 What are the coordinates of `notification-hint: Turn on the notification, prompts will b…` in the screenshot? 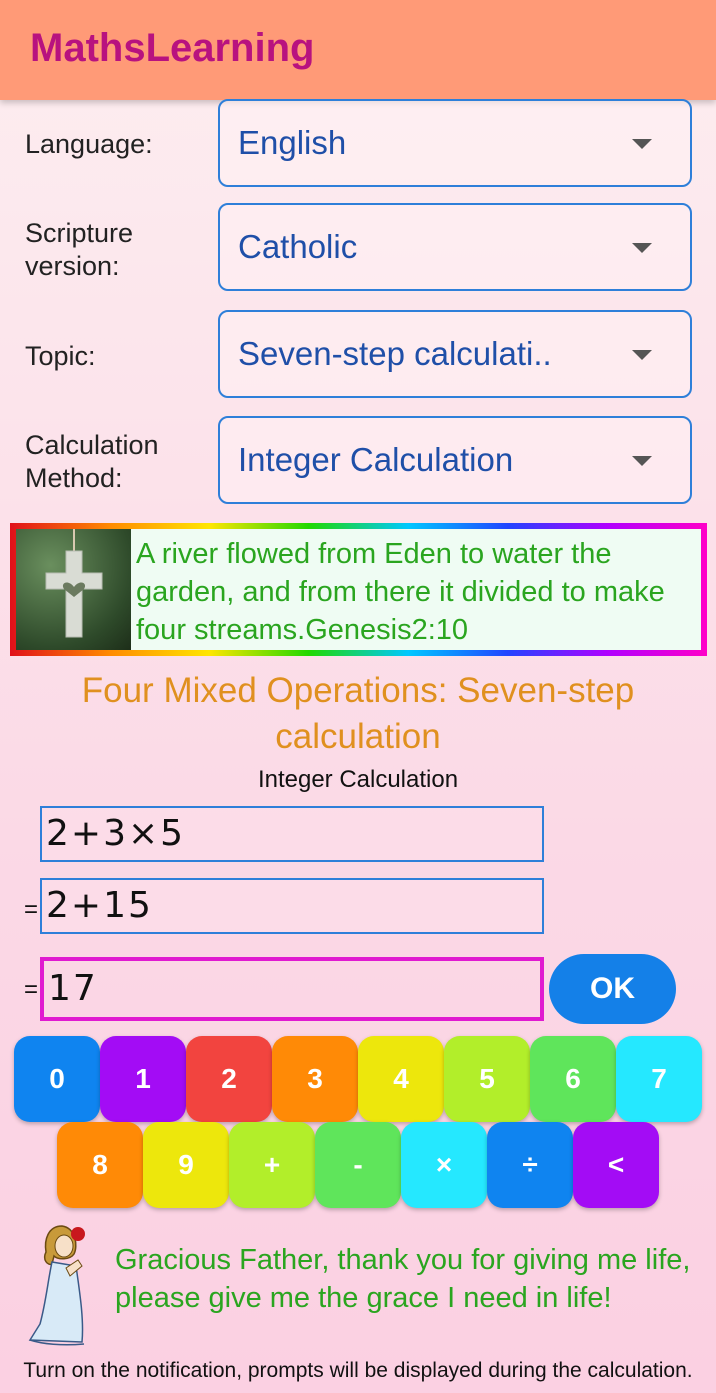 It's located at (358, 1370).